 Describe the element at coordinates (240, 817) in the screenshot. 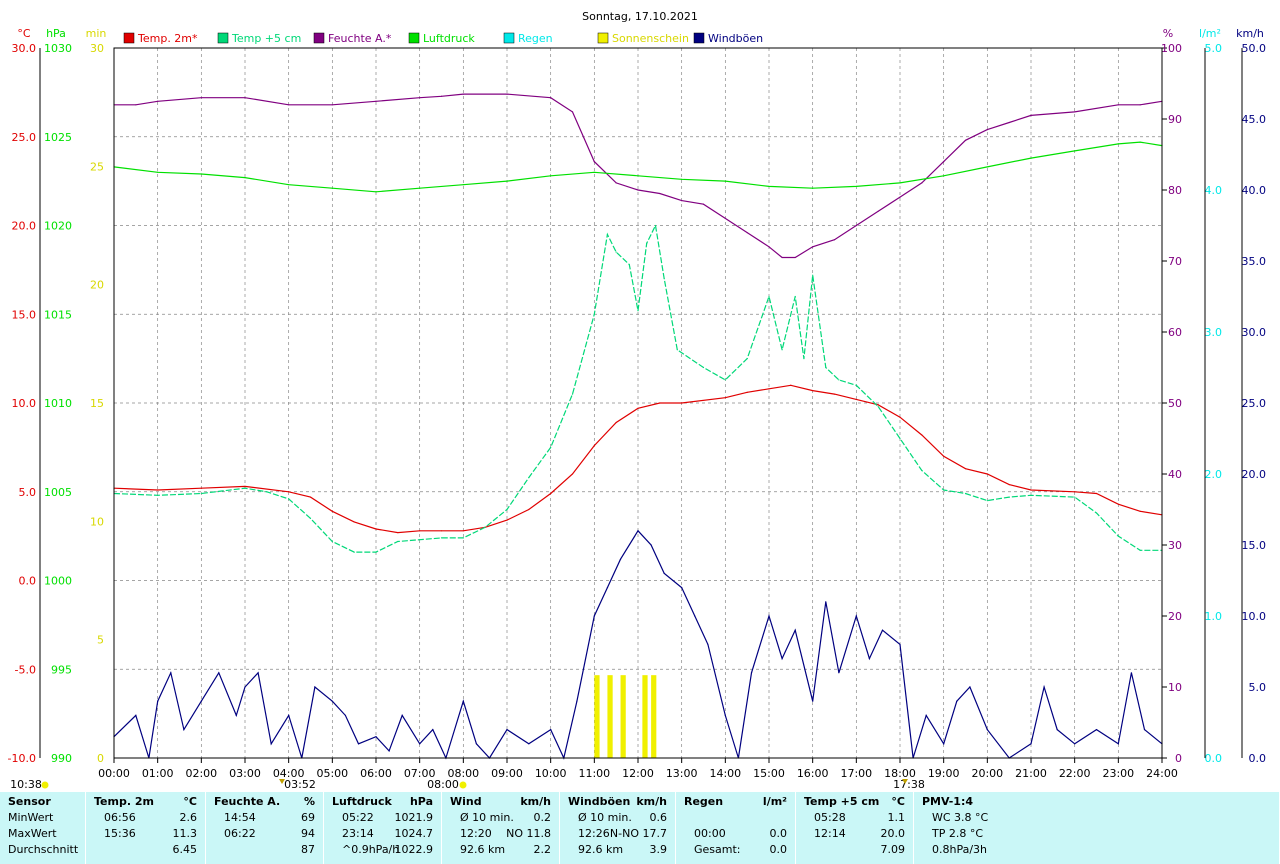

I see `summary-cell-label: 14:54` at that location.